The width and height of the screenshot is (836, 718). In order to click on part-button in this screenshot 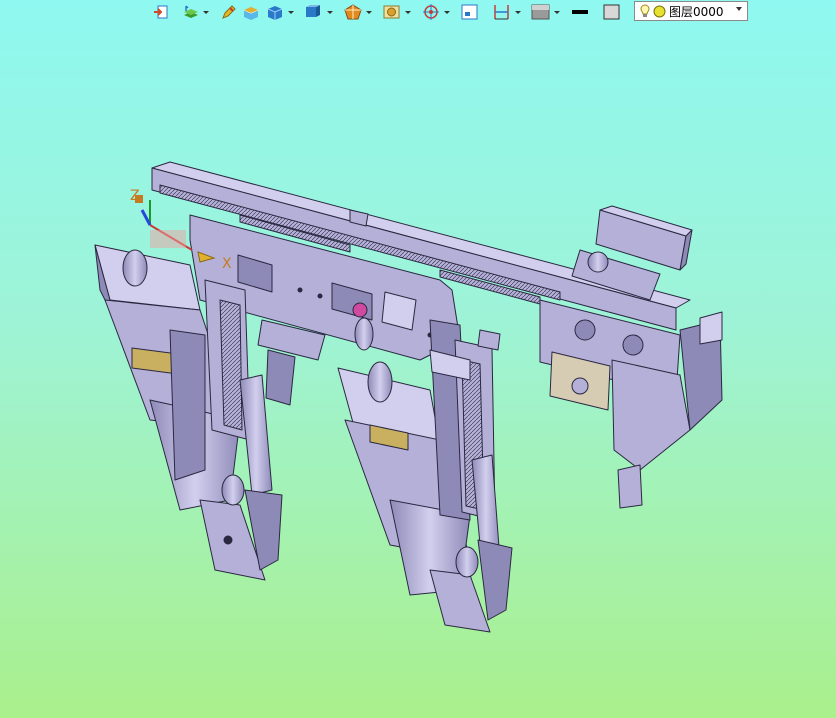, I will do `click(275, 12)`.